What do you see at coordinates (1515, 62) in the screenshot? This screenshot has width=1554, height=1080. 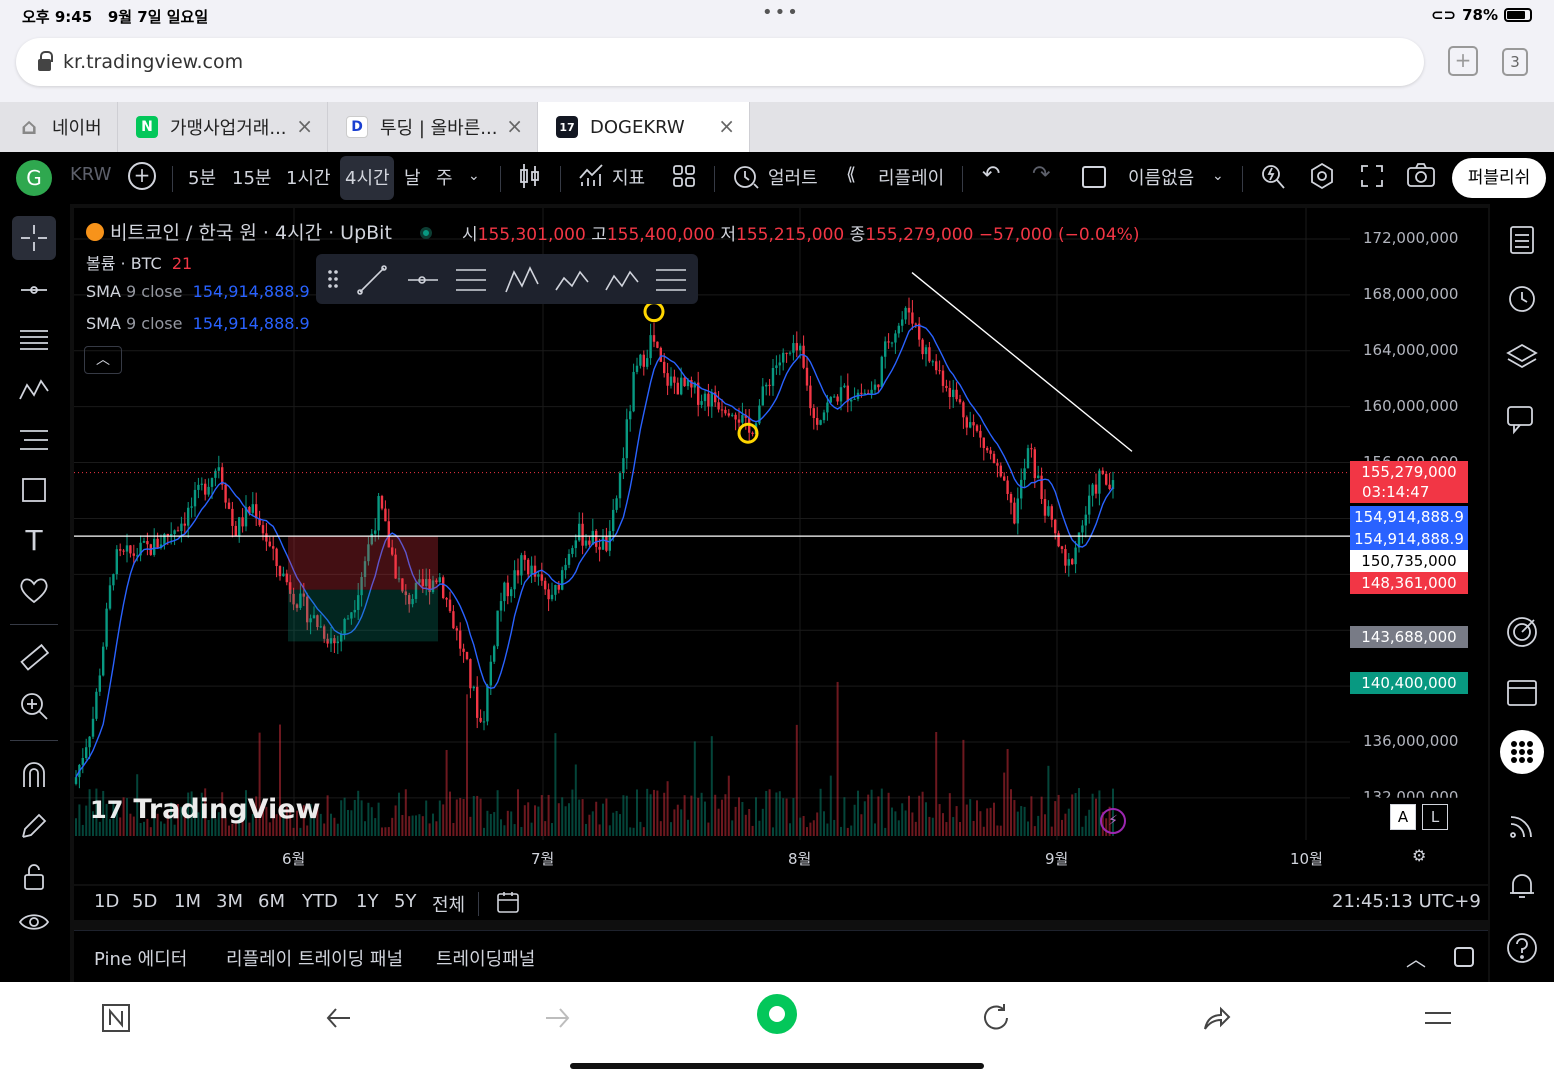 I see `tab-count-button: 3` at bounding box center [1515, 62].